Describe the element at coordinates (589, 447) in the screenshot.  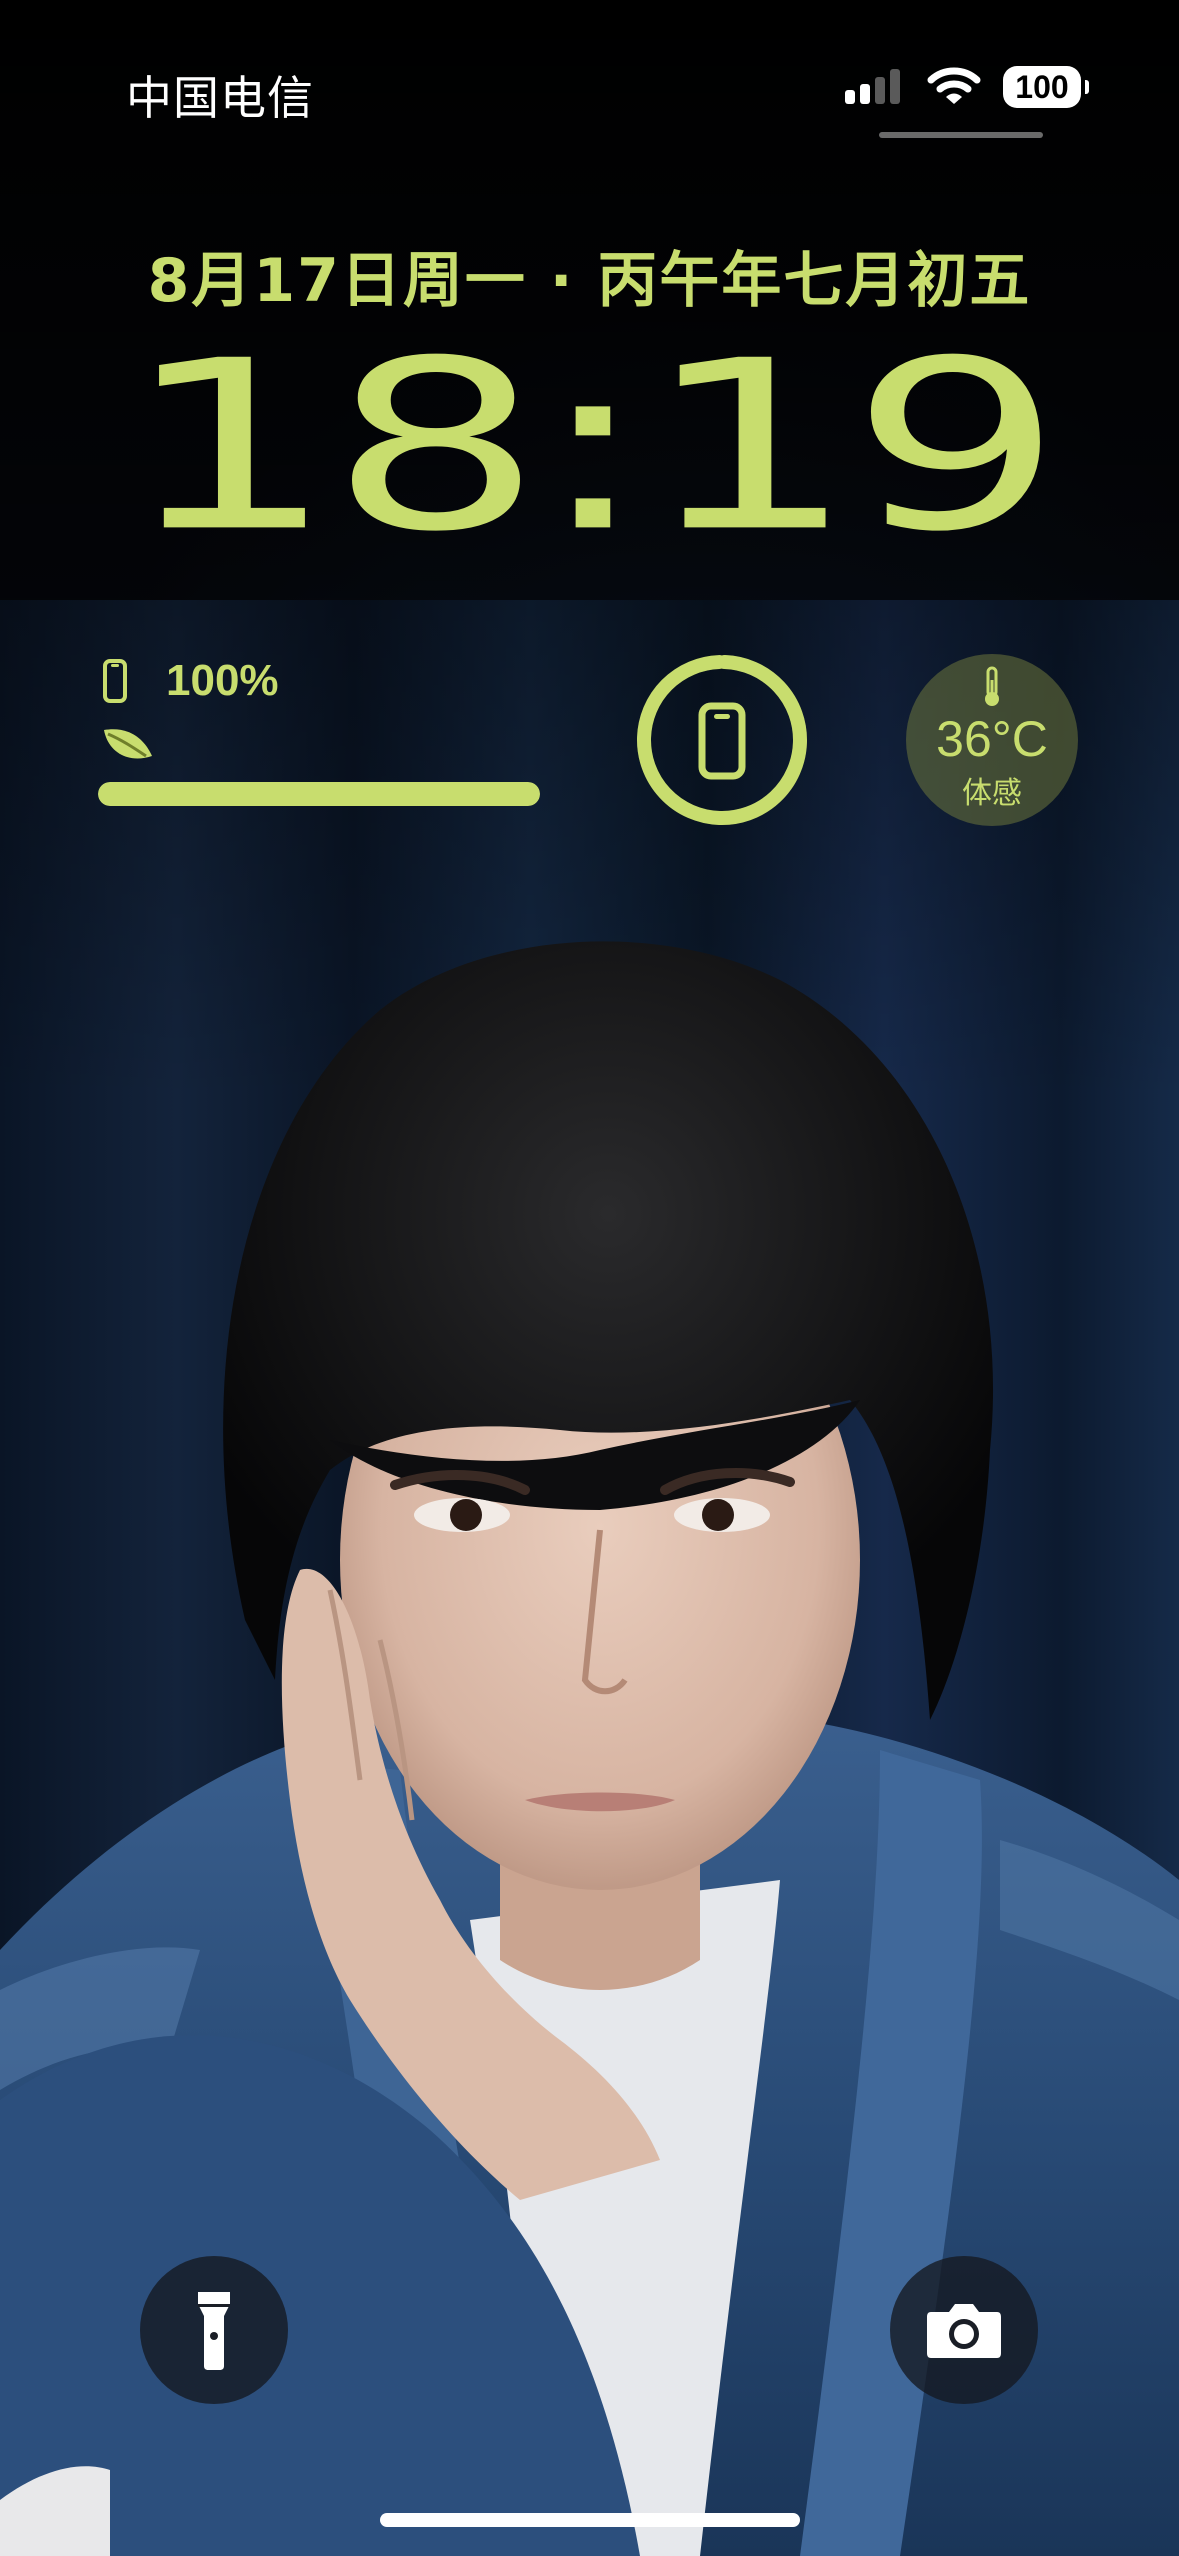
I see `lock-clock: 18:19` at that location.